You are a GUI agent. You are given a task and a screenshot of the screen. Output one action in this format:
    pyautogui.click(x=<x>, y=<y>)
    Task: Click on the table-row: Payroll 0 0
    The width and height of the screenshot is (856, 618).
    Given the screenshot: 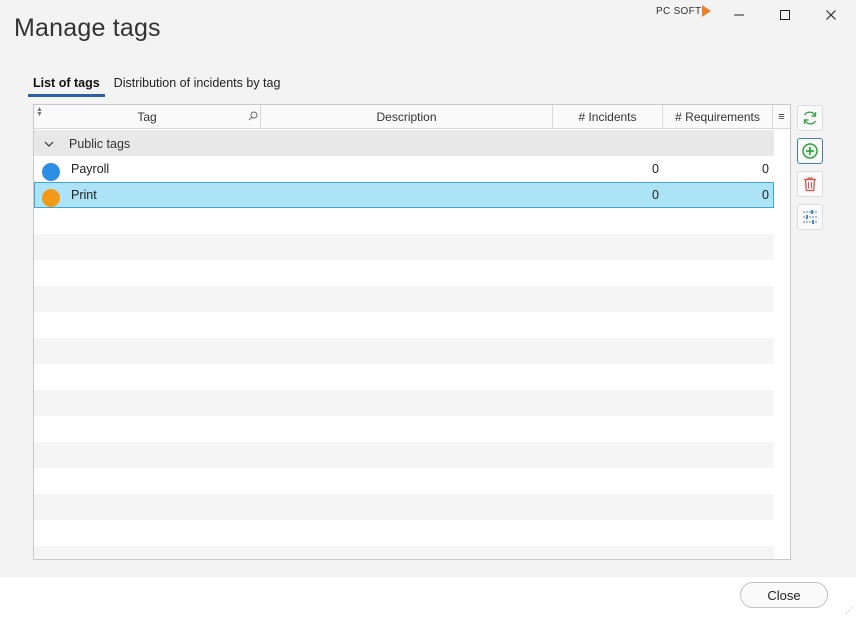 What is the action you would take?
    pyautogui.click(x=404, y=169)
    